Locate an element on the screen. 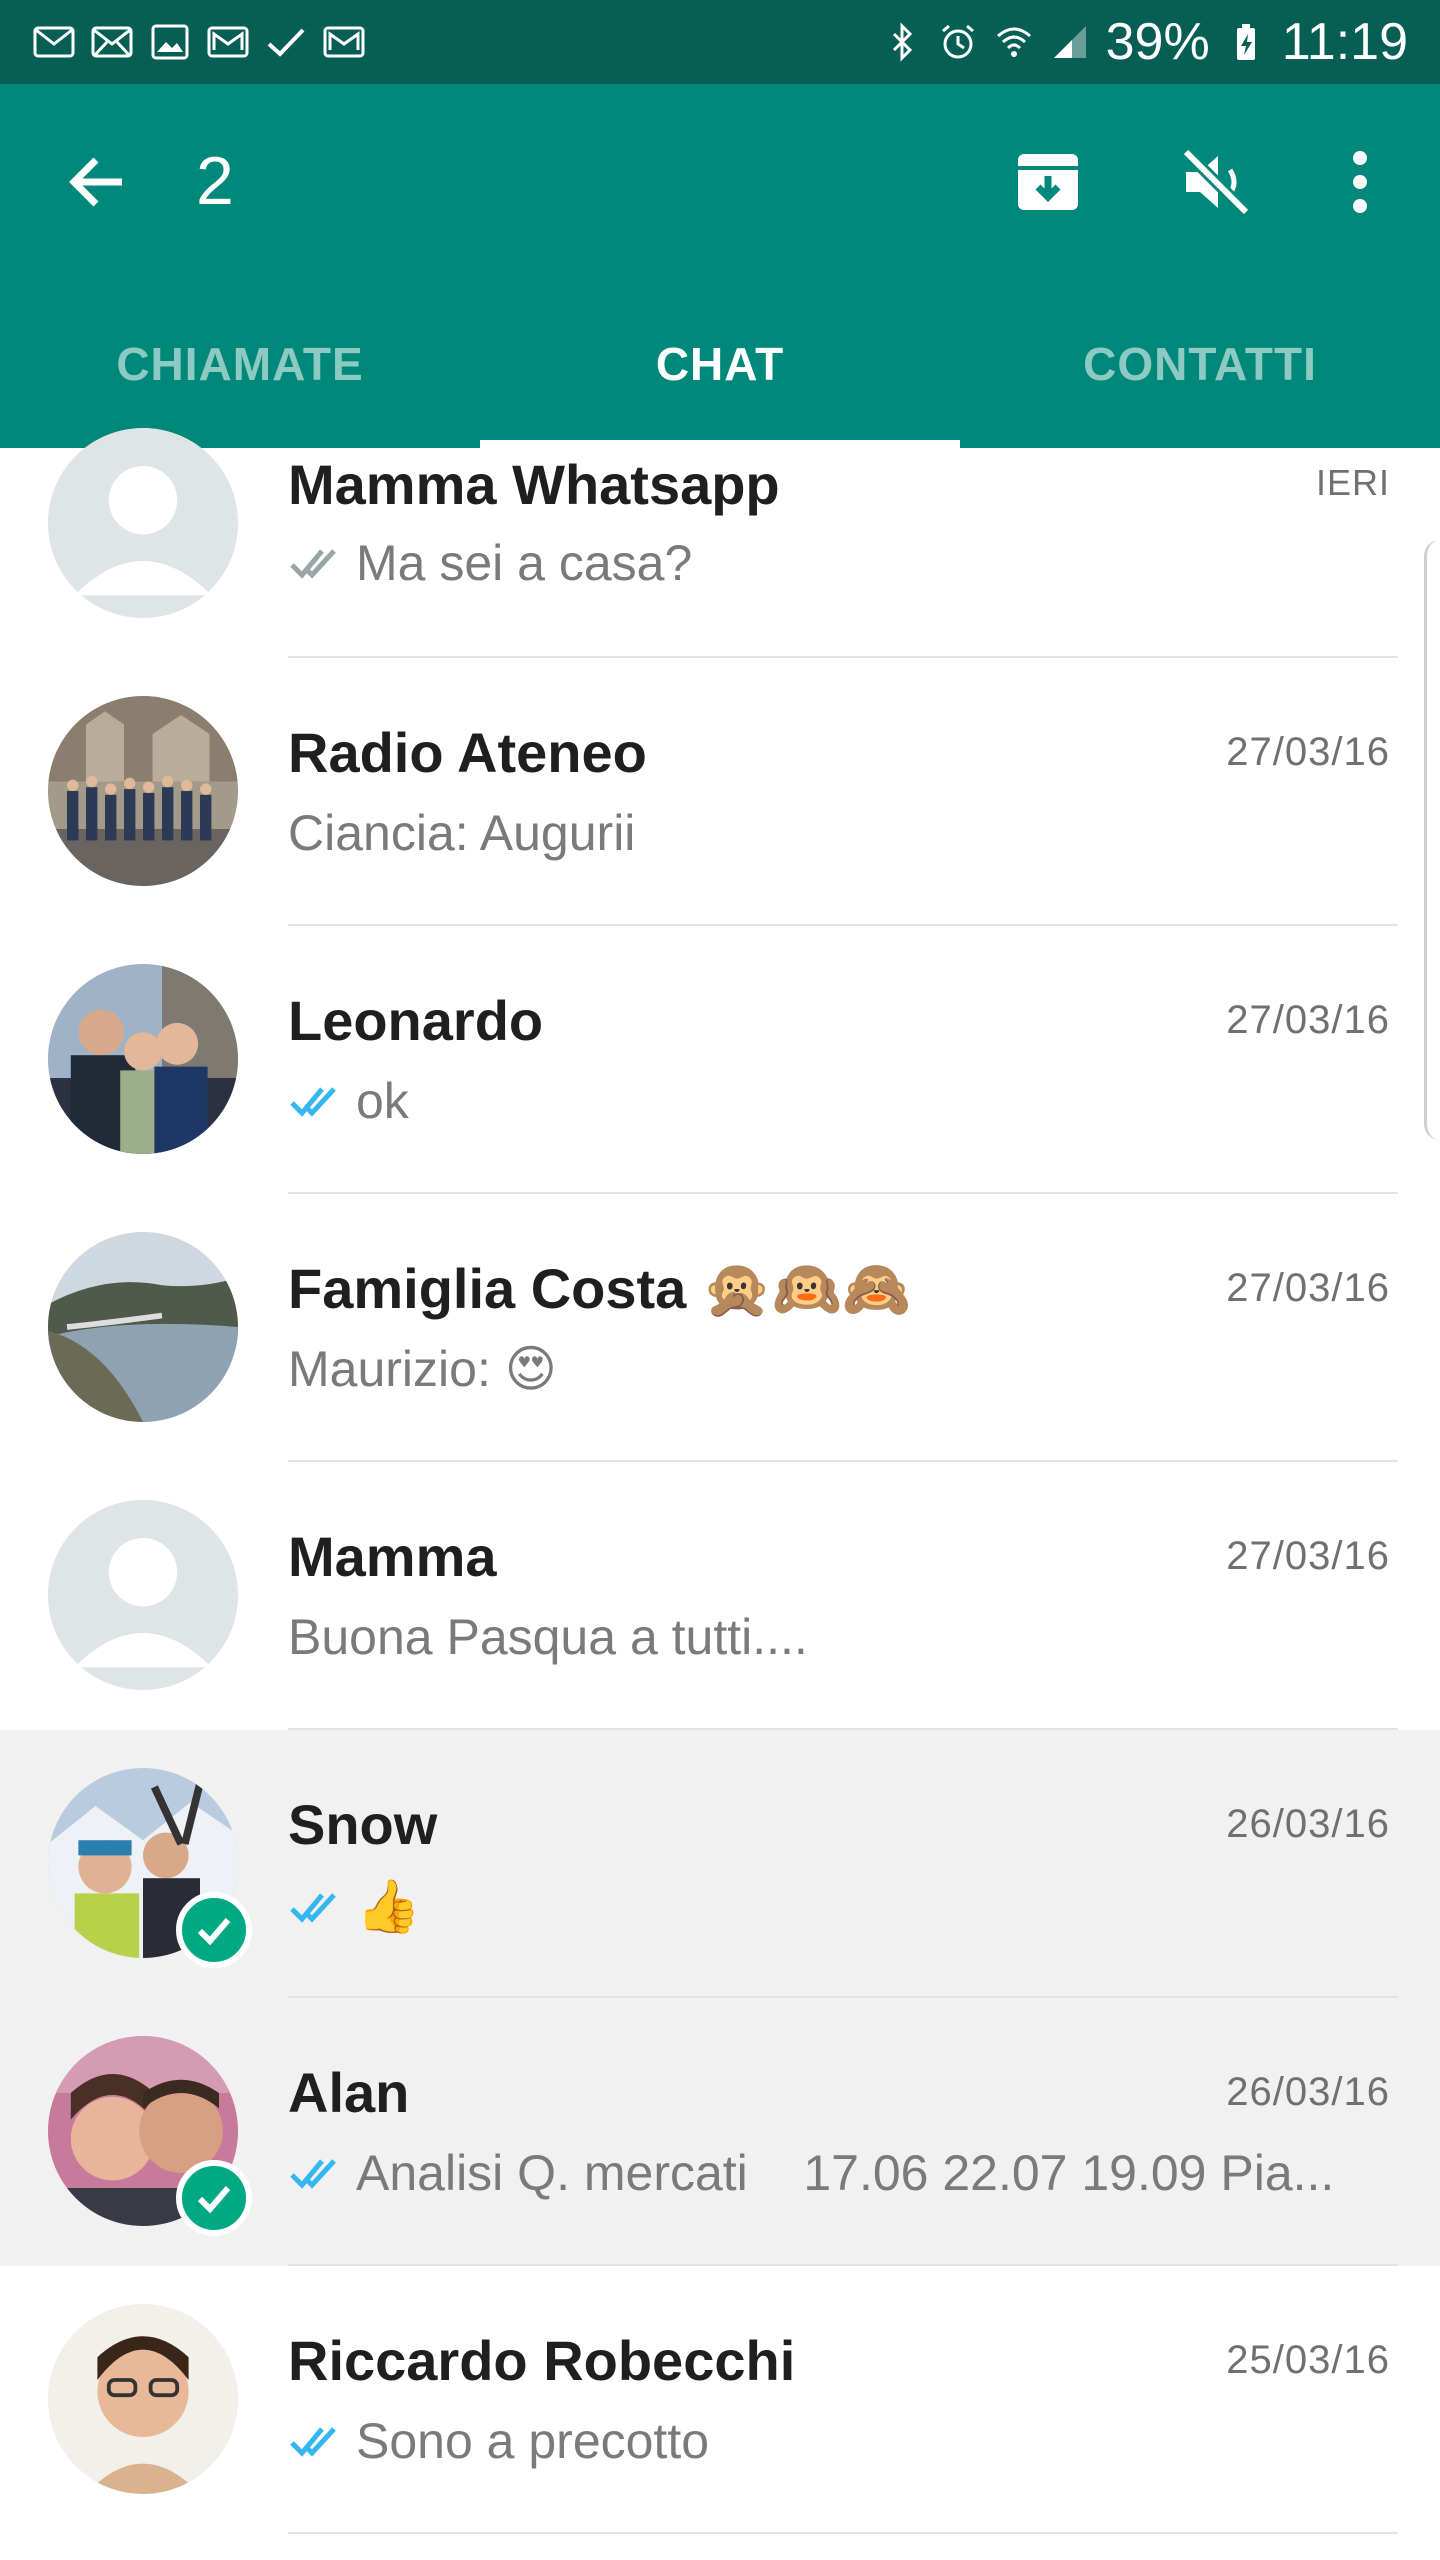 The image size is (1440, 2560). tab-chats: CHAT is located at coordinates (720, 364).